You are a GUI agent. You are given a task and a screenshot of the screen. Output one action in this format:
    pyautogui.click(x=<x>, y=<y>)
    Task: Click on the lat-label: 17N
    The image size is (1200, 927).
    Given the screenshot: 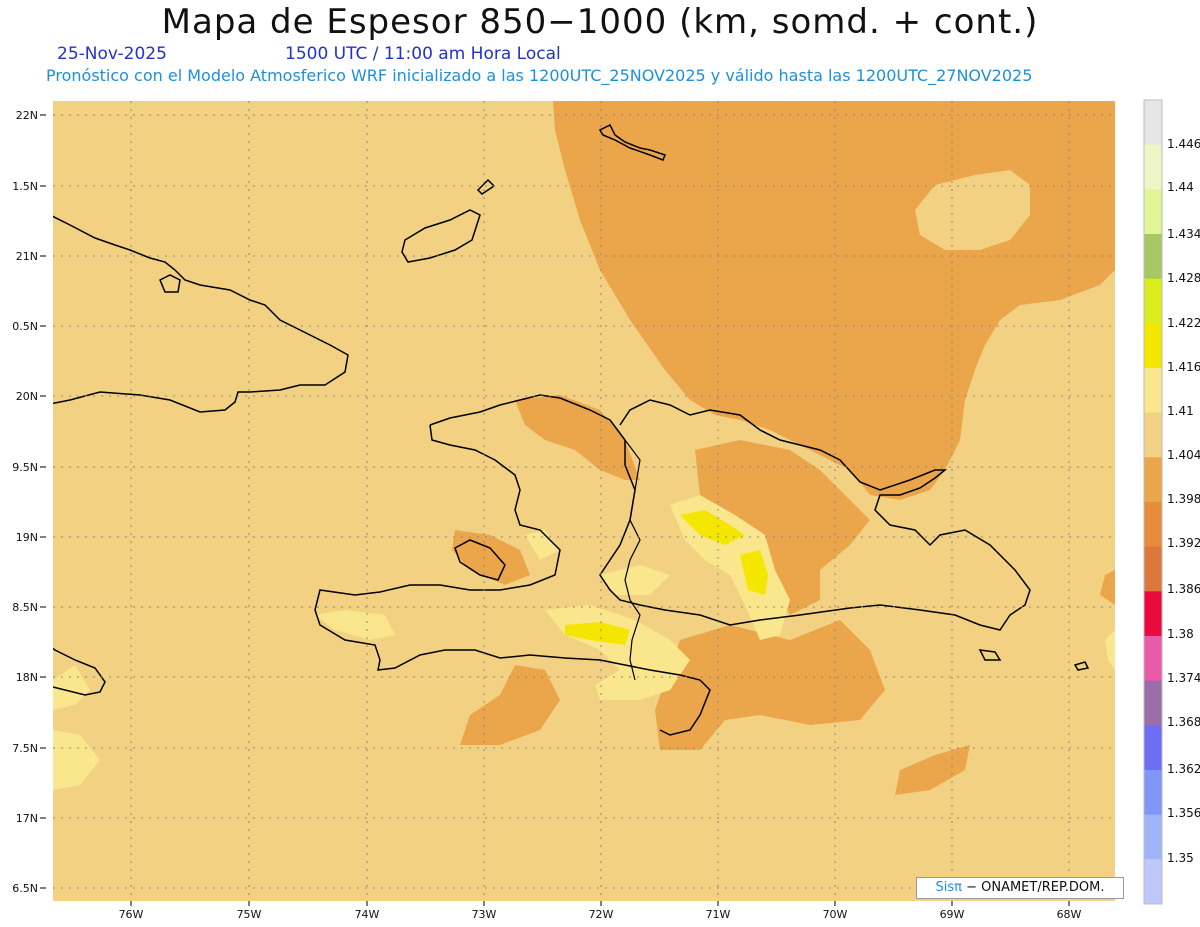 What is the action you would take?
    pyautogui.click(x=27, y=818)
    